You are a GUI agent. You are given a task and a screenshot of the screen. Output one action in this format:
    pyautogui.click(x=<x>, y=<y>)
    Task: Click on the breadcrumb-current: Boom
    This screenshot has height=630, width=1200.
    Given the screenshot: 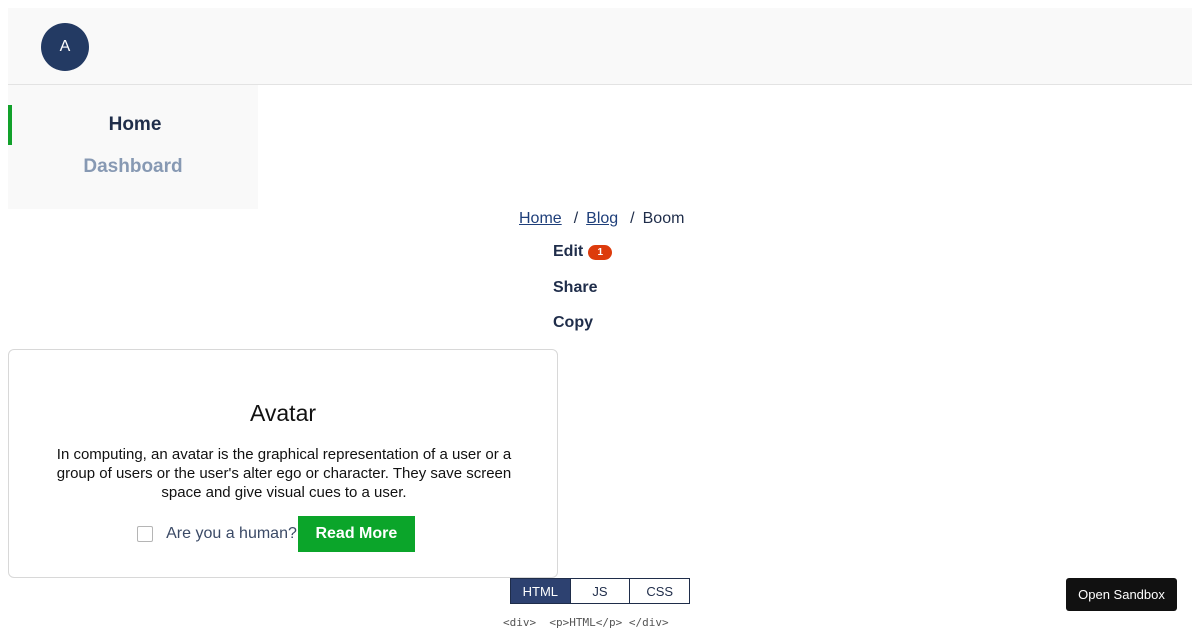 What is the action you would take?
    pyautogui.click(x=663, y=218)
    